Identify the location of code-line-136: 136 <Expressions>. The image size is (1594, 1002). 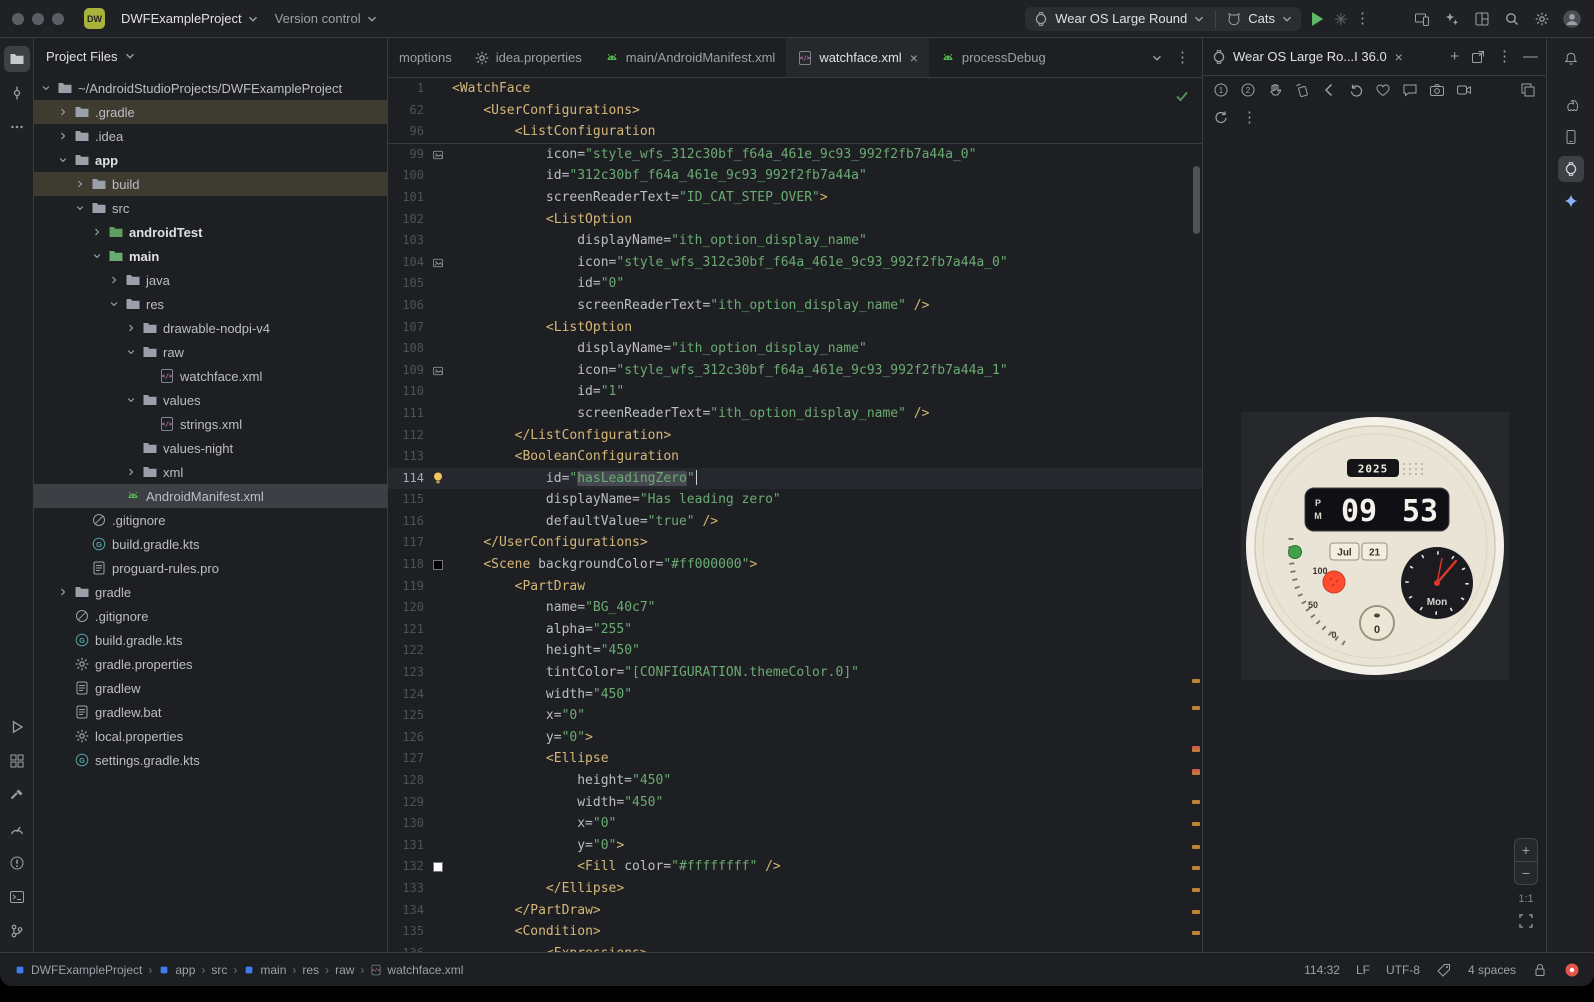
(795, 947).